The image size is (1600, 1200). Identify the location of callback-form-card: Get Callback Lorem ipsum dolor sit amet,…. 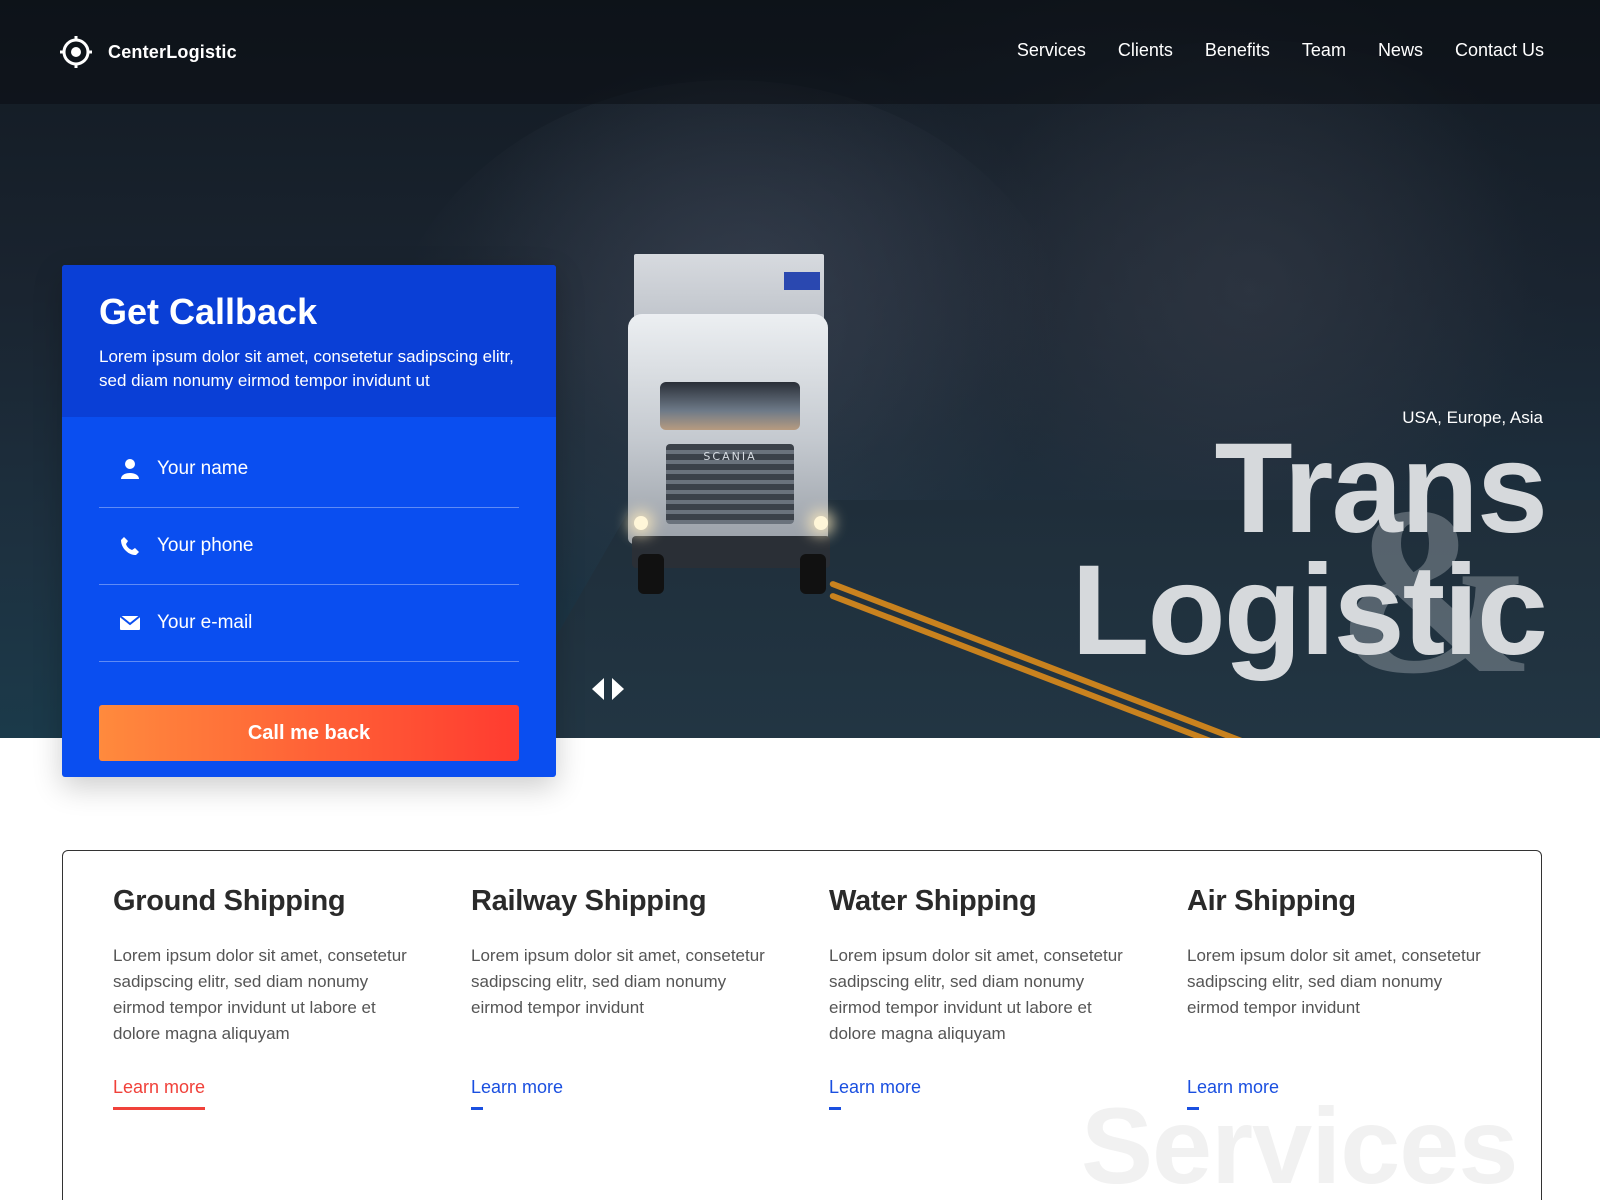
(309, 521).